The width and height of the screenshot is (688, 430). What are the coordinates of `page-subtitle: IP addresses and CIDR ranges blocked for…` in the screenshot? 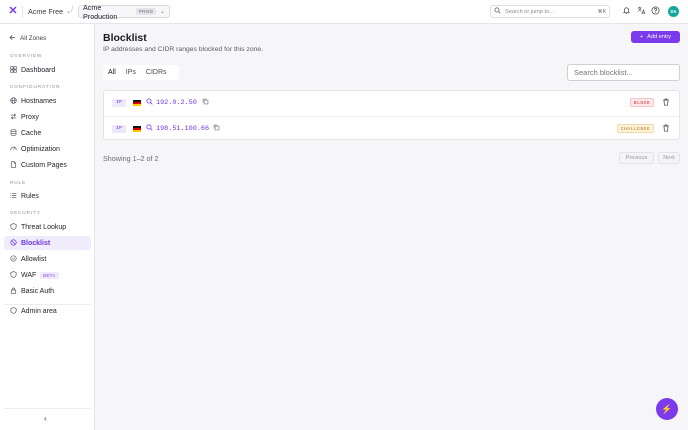 It's located at (183, 49).